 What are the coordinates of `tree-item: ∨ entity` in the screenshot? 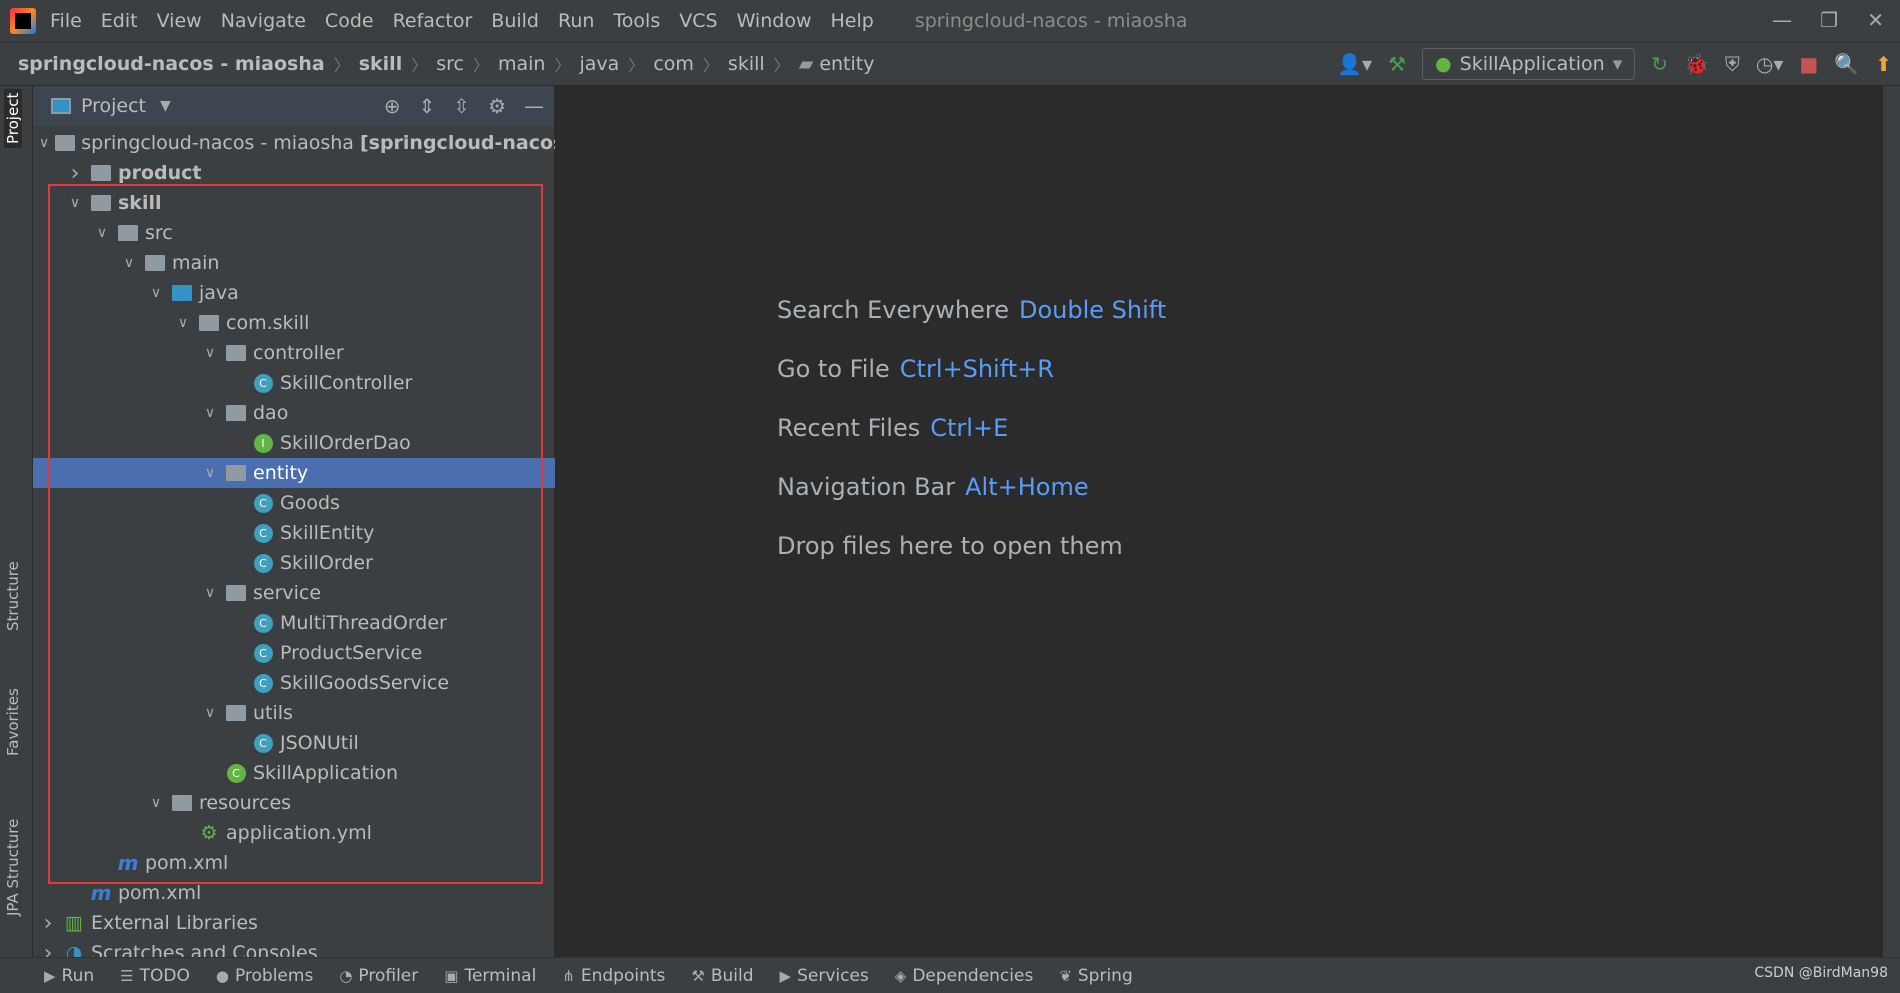 It's located at (294, 473).